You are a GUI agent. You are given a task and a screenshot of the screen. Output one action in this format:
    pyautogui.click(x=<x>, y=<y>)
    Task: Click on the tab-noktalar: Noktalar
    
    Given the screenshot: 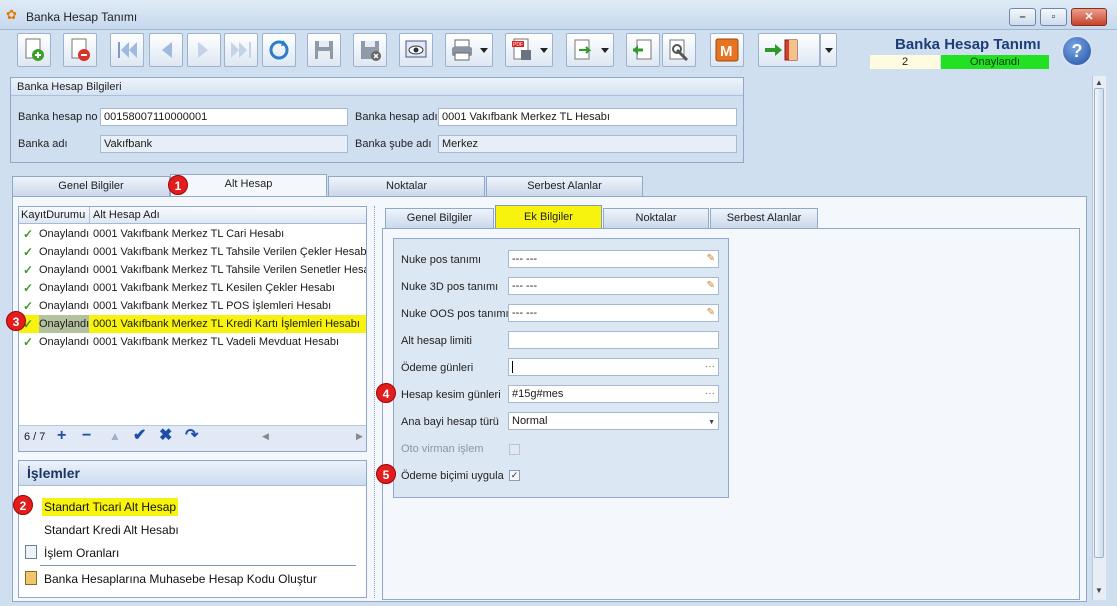 What is the action you would take?
    pyautogui.click(x=406, y=186)
    